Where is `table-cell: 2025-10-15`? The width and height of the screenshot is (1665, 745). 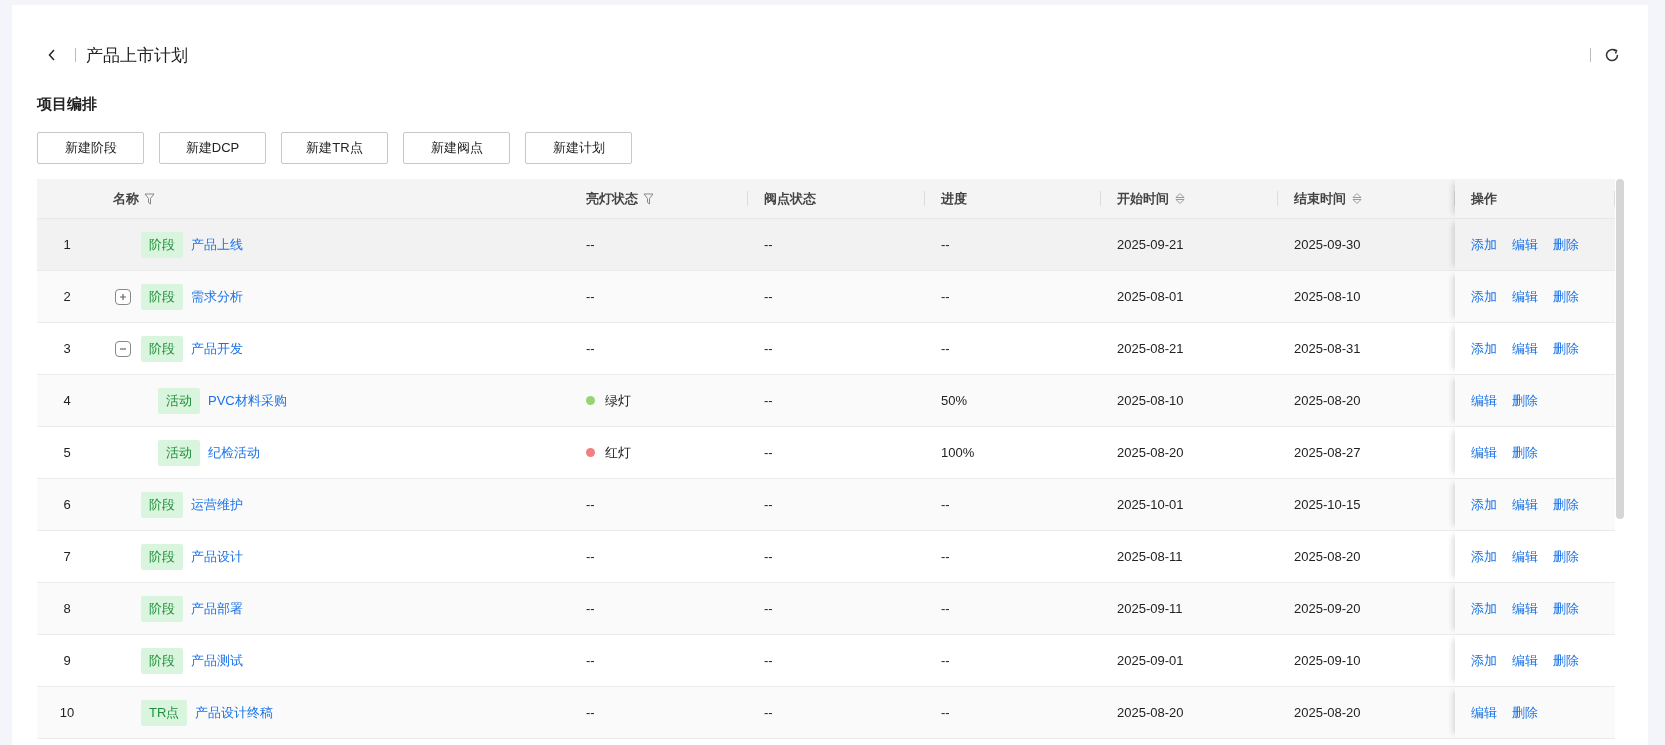 table-cell: 2025-10-15 is located at coordinates (1327, 504).